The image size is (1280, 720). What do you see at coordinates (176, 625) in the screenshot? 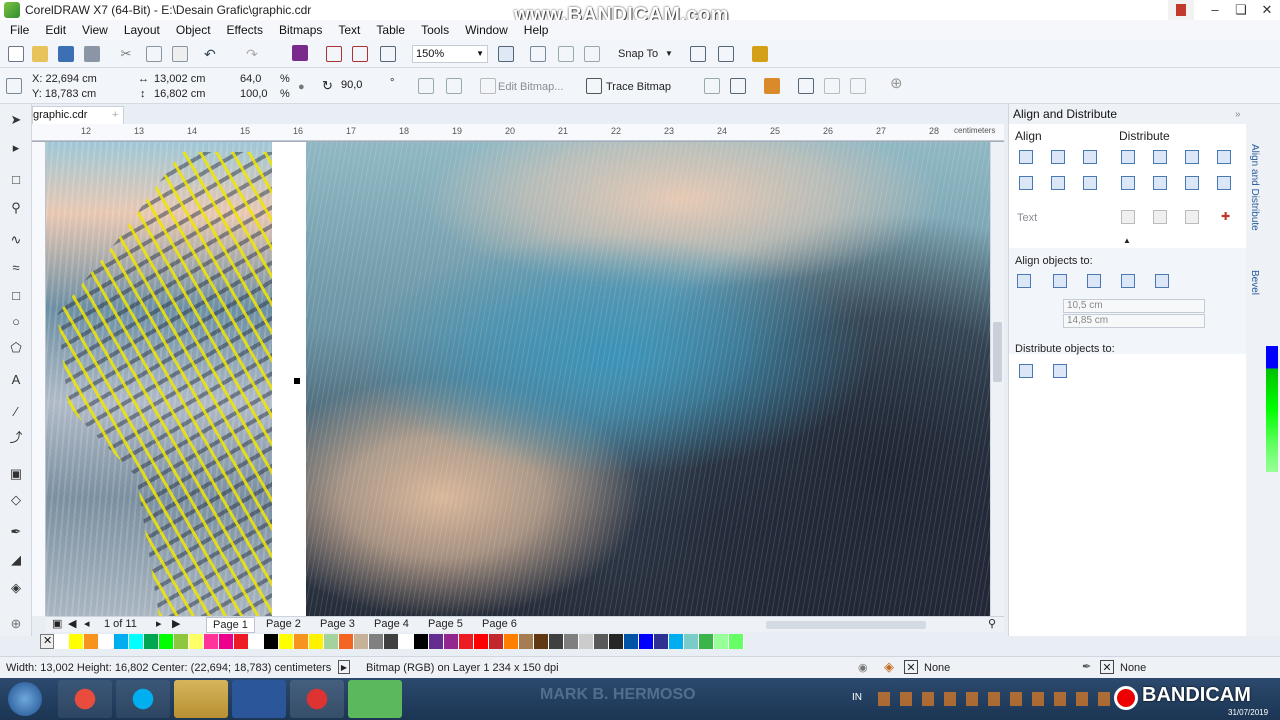
I see `last-page-icon: ▶` at bounding box center [176, 625].